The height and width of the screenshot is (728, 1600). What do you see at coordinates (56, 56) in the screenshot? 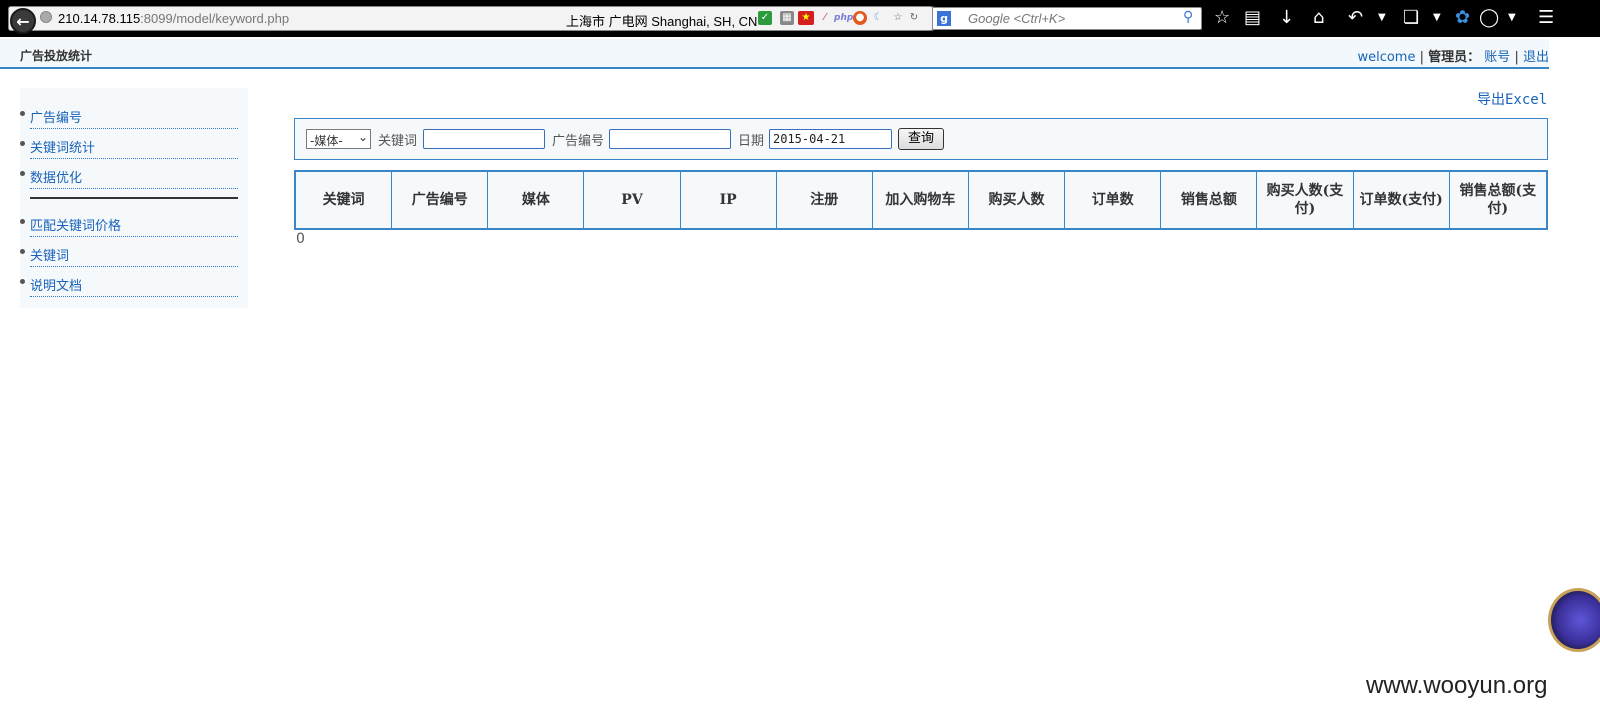
I see `page-title: 广告投放统计` at bounding box center [56, 56].